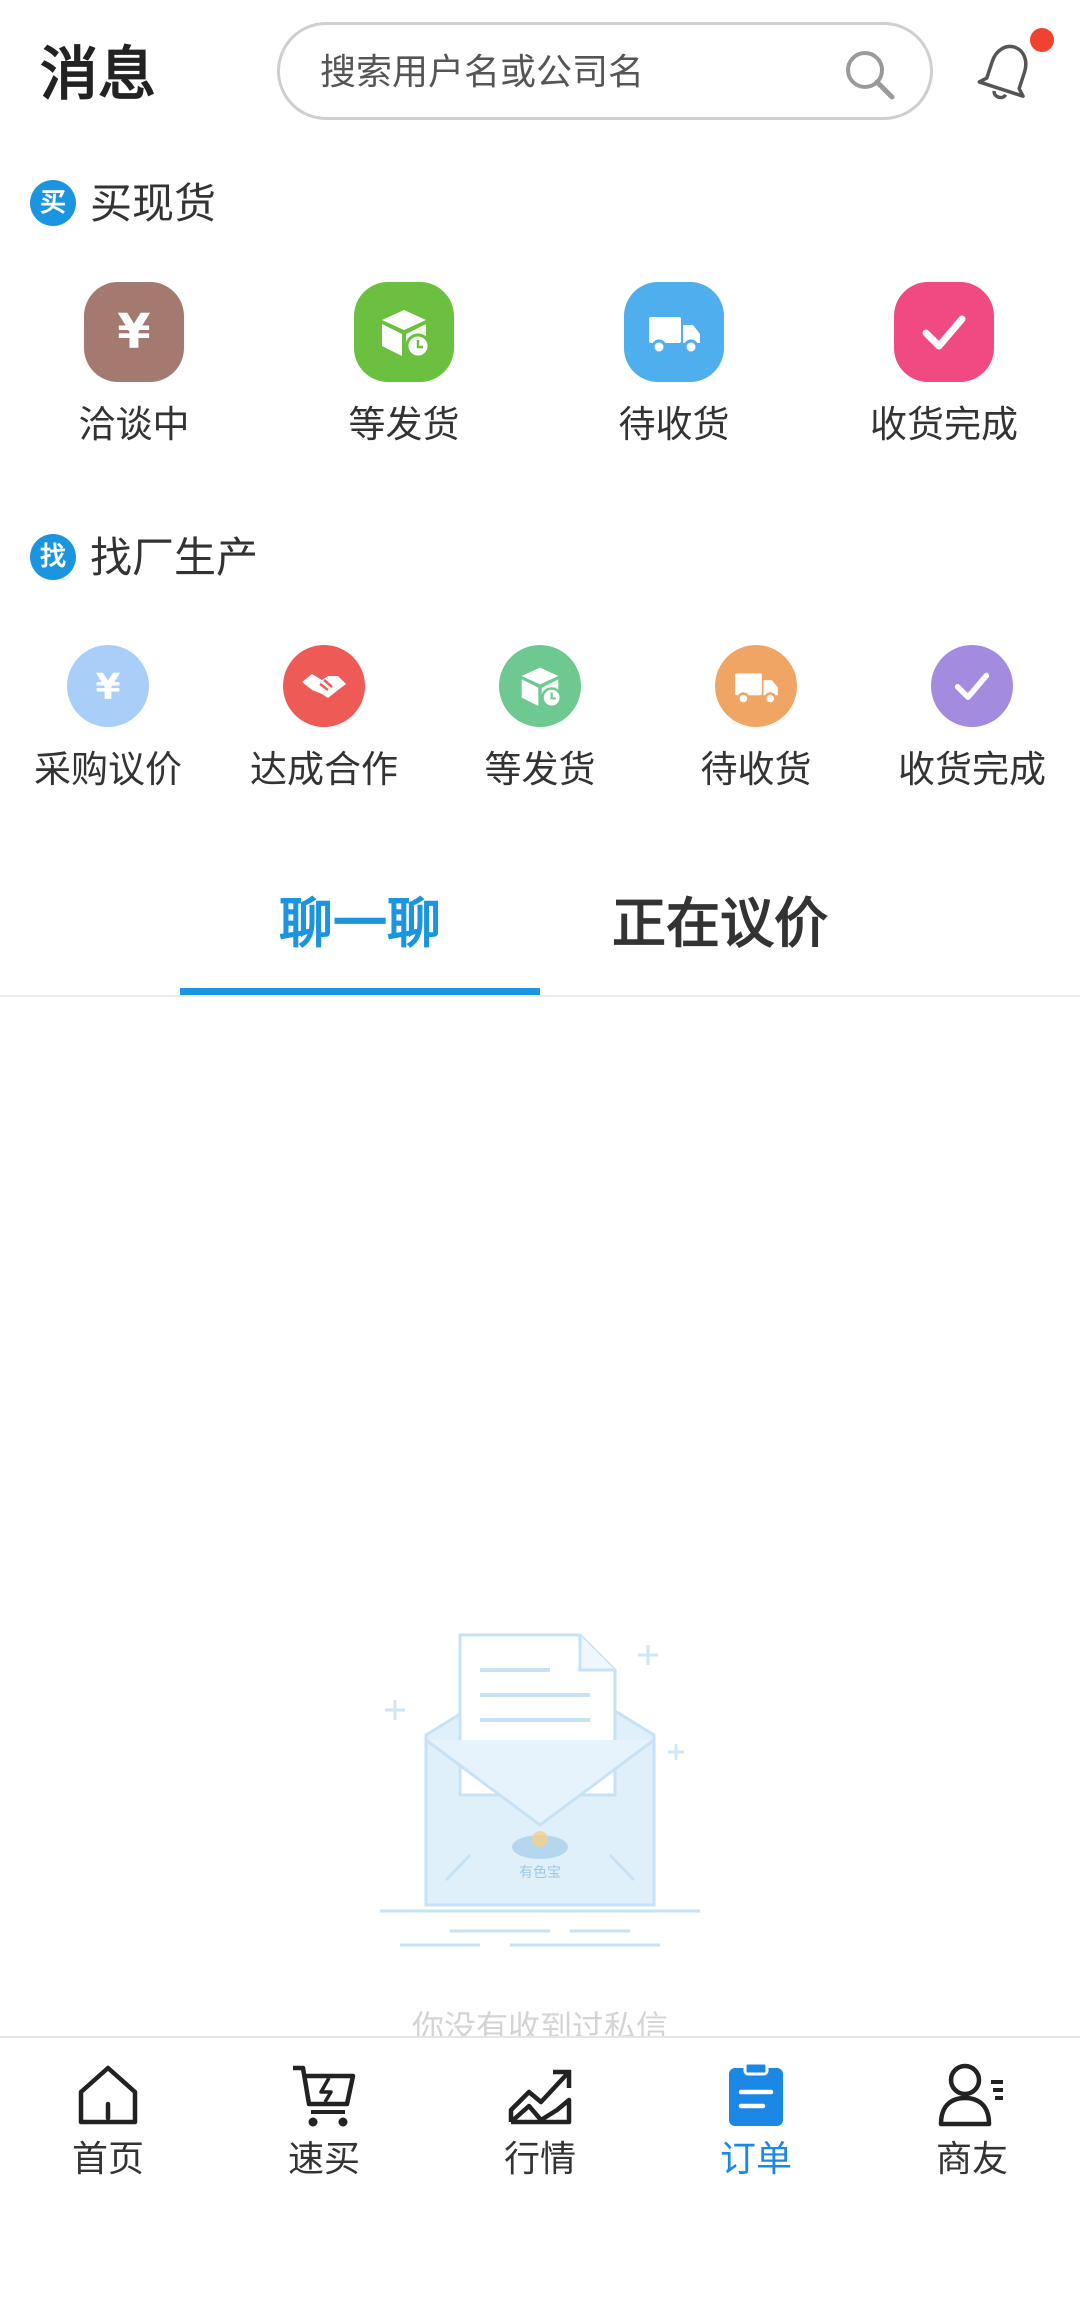 The image size is (1080, 2314). I want to click on buy-status-completed: 收货完成, so click(944, 366).